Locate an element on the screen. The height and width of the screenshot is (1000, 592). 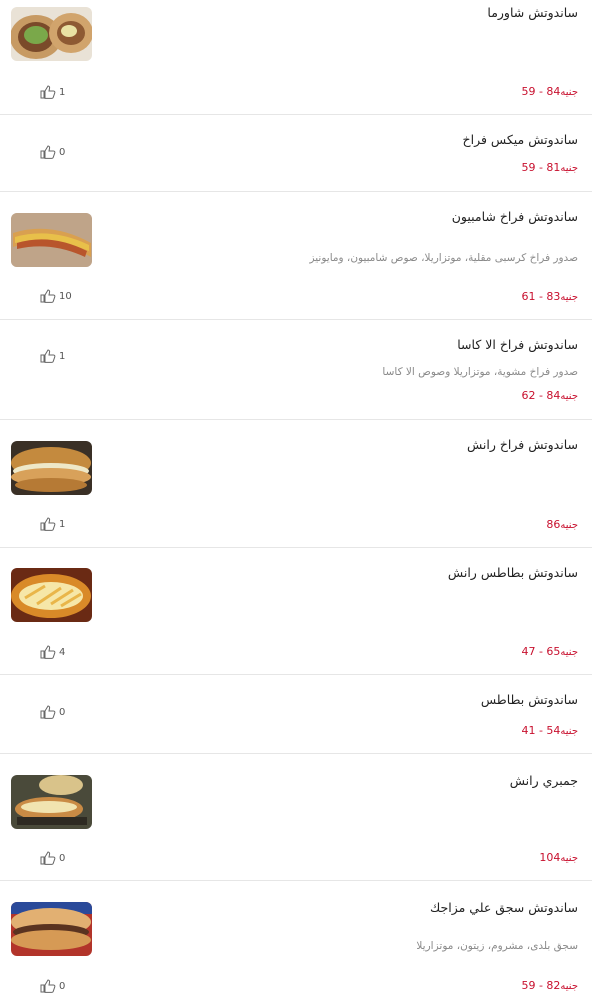
like-button: 10 is located at coordinates (56, 296).